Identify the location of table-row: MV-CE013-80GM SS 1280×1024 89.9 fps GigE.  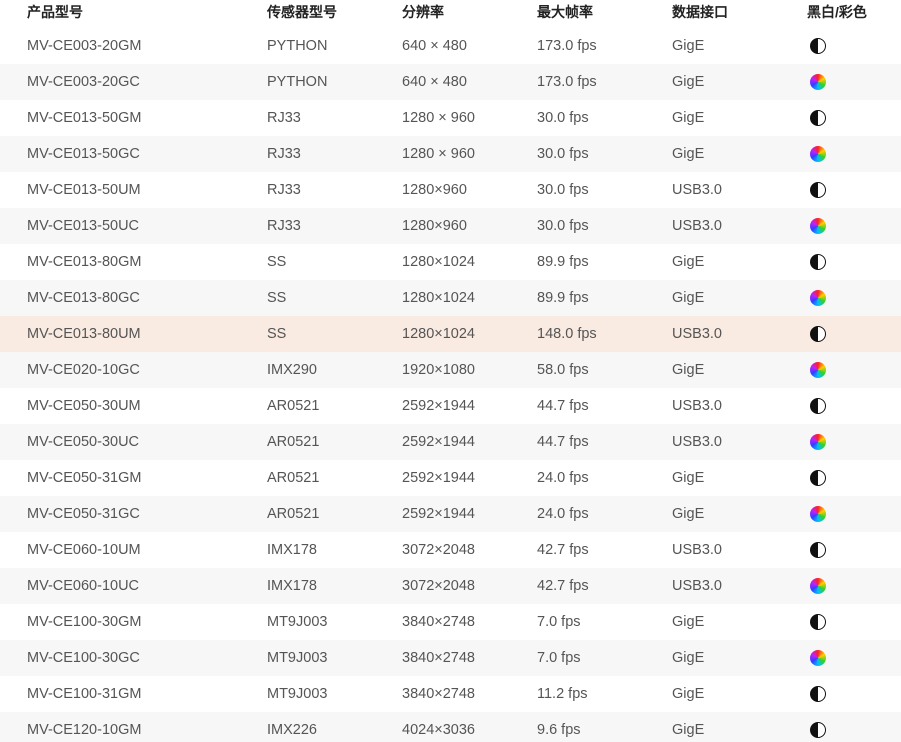
(450, 262).